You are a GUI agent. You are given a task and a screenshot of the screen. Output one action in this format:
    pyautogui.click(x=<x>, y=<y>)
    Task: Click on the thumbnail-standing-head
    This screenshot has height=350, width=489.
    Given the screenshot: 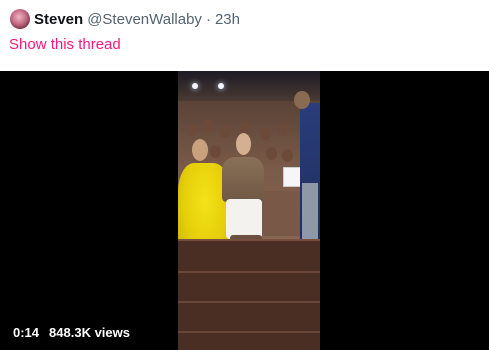 What is the action you would take?
    pyautogui.click(x=302, y=100)
    